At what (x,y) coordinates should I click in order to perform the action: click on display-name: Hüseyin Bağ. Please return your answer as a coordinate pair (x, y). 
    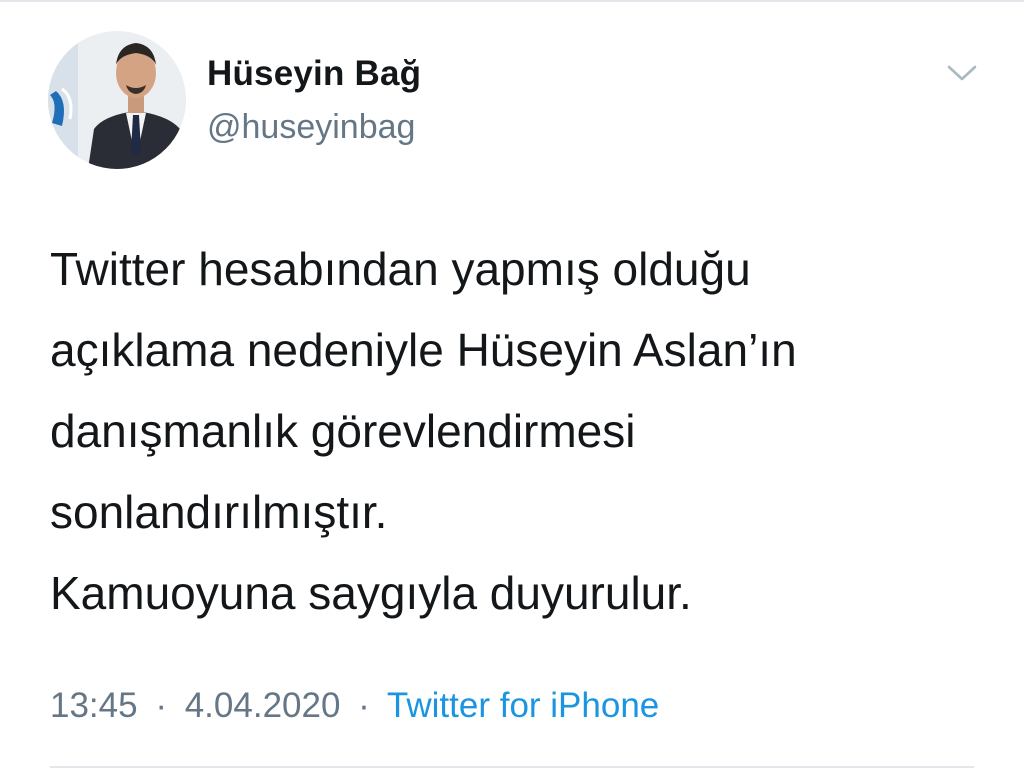
    Looking at the image, I should click on (314, 74).